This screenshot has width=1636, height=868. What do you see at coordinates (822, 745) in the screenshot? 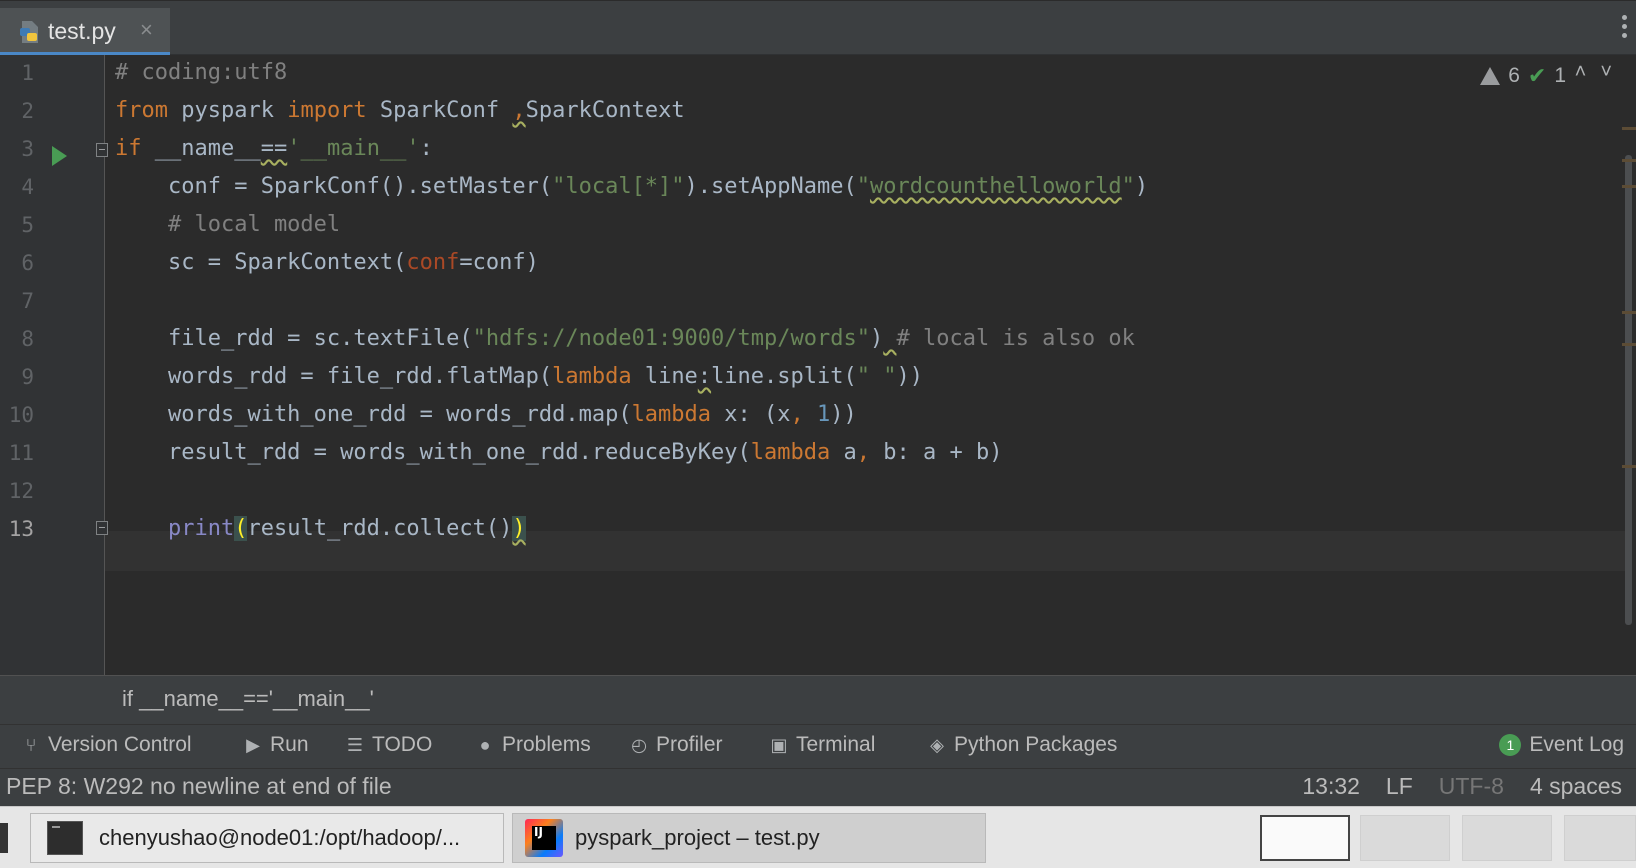
I see `tool-terminal: ▣ Terminal` at bounding box center [822, 745].